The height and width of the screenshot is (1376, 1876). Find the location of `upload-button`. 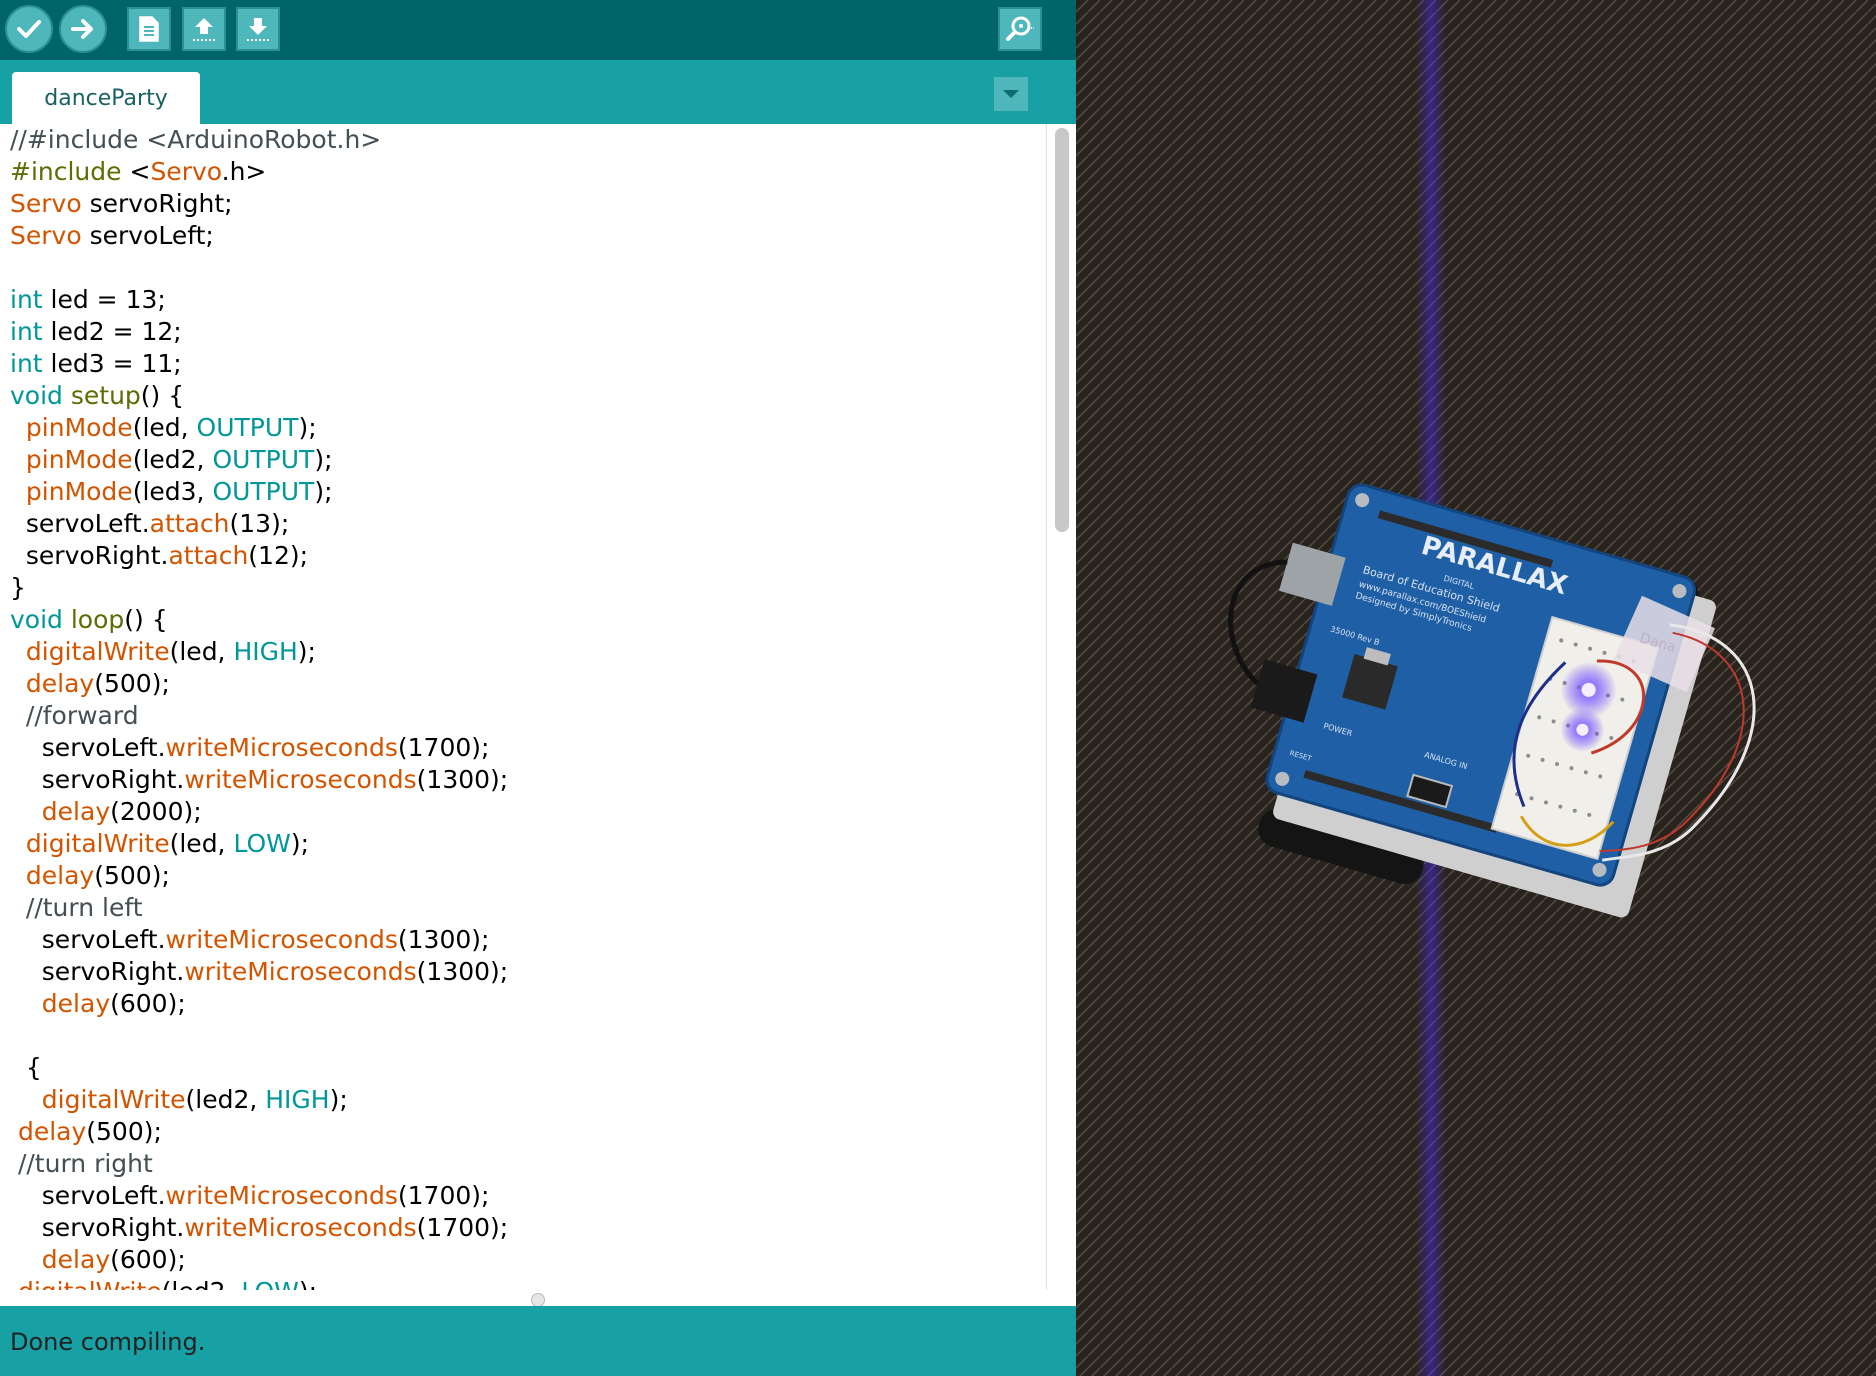

upload-button is located at coordinates (83, 29).